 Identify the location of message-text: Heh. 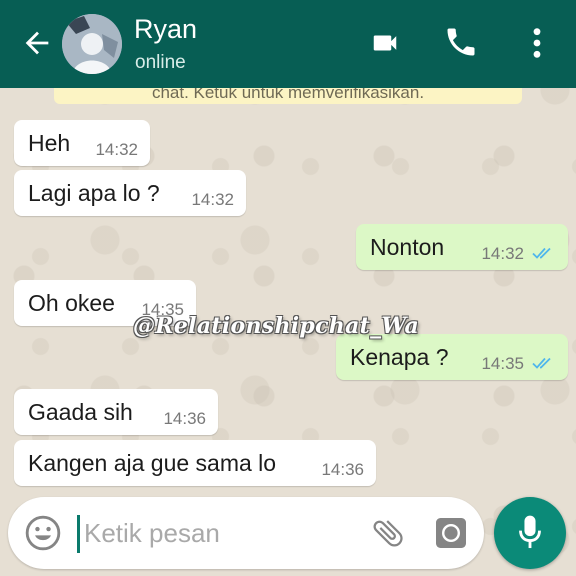
(49, 143).